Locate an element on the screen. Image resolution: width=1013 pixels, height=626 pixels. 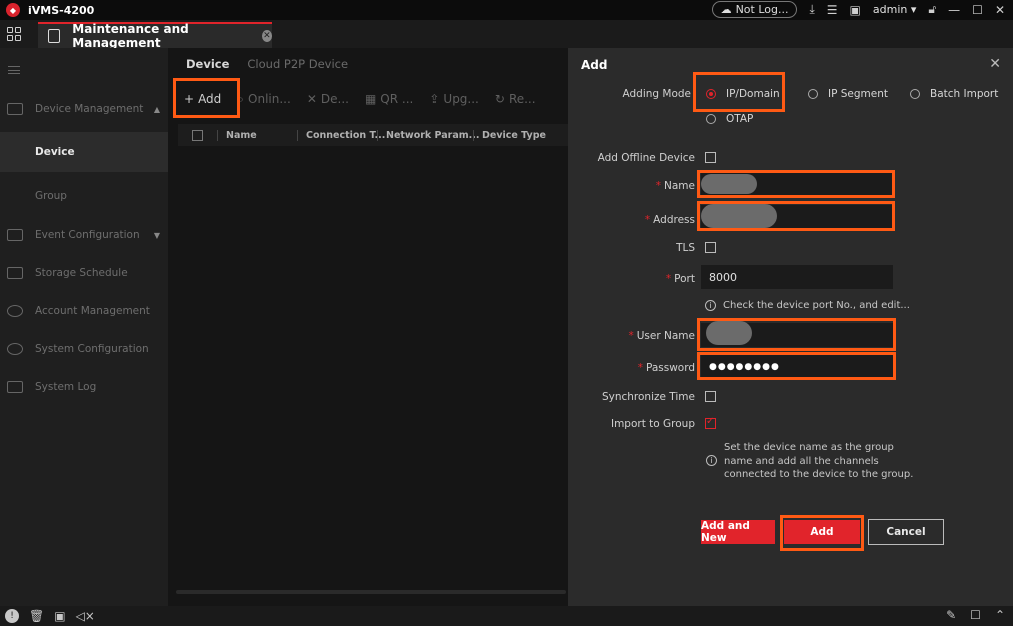
sidebar-item-label: System Configuration is located at coordinates (92, 349).